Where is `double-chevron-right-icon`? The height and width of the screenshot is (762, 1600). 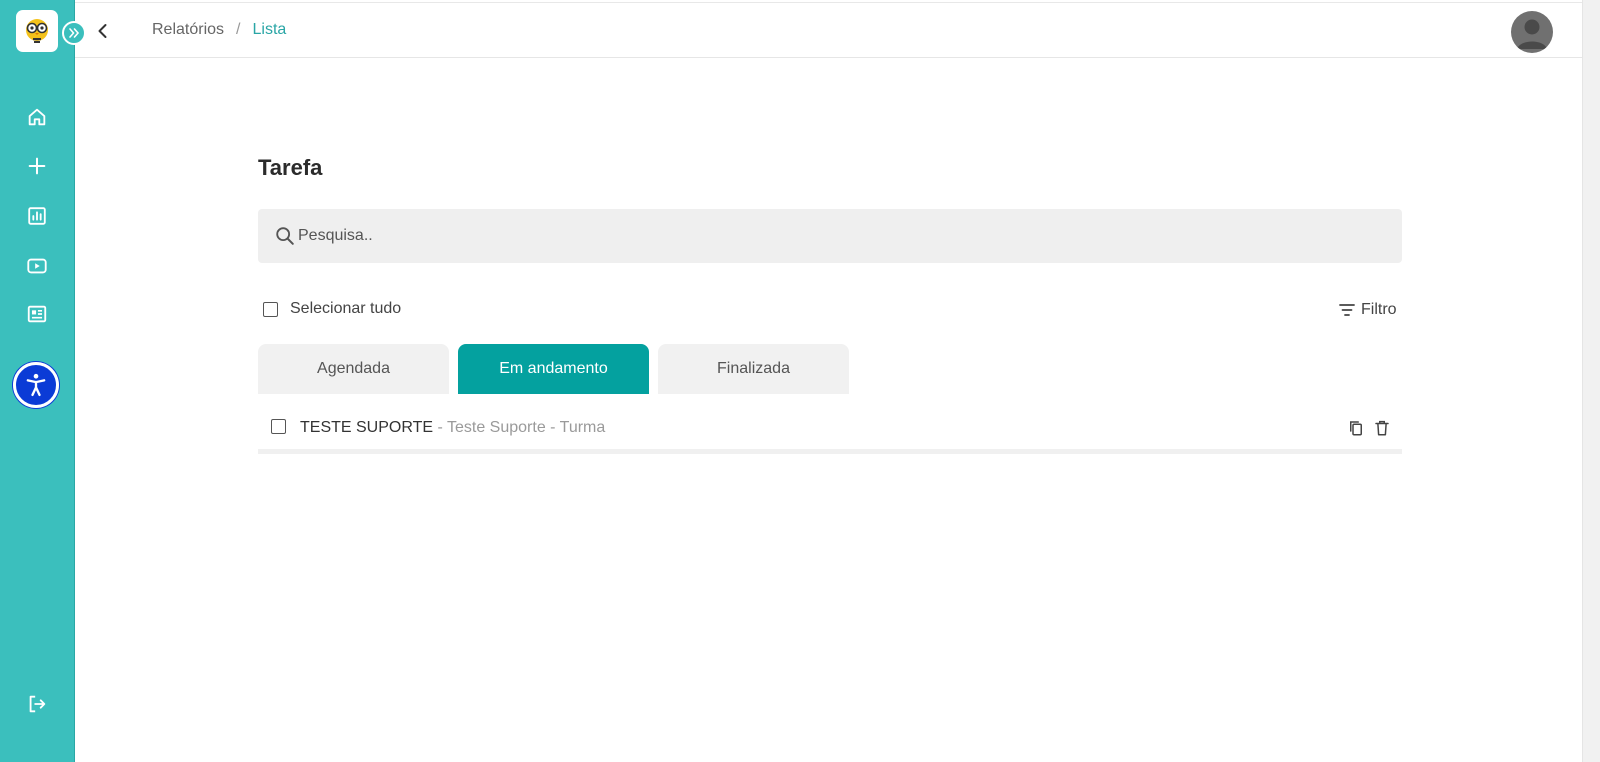
double-chevron-right-icon is located at coordinates (74, 33).